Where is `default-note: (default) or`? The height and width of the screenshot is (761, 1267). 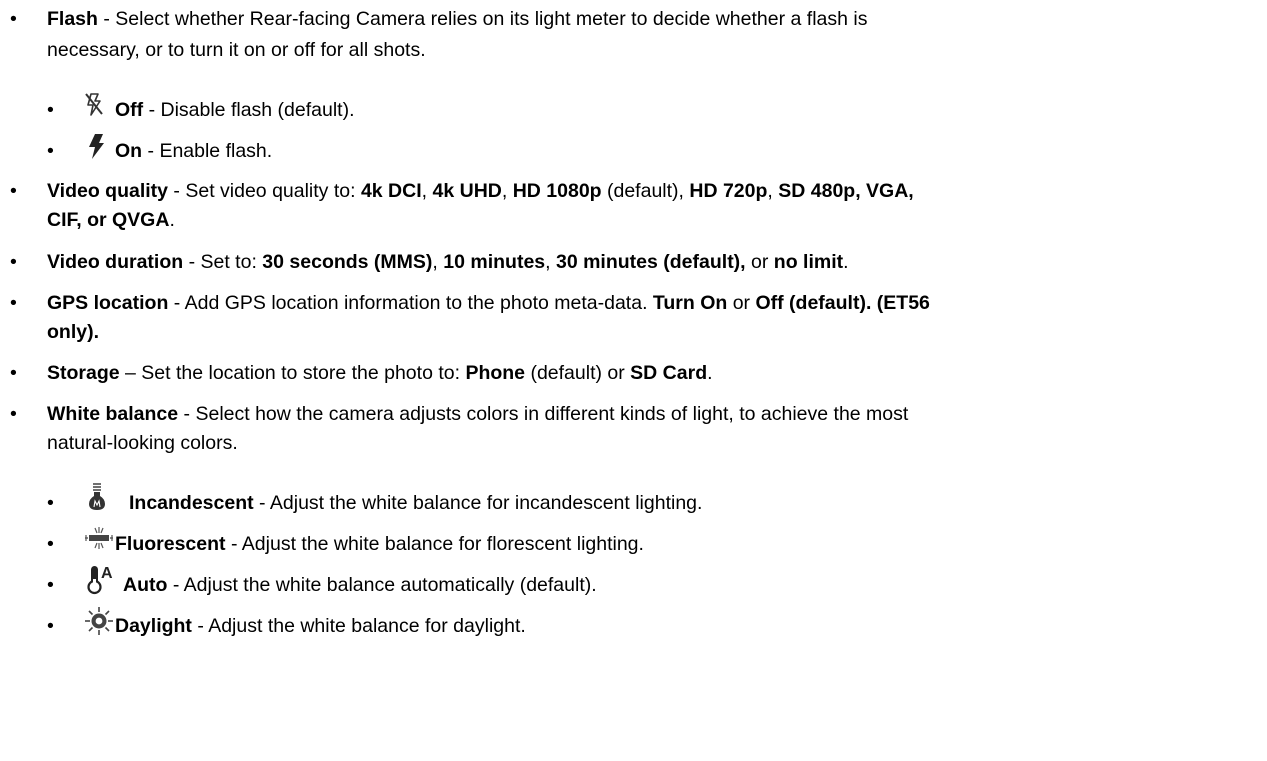 default-note: (default) or is located at coordinates (578, 373).